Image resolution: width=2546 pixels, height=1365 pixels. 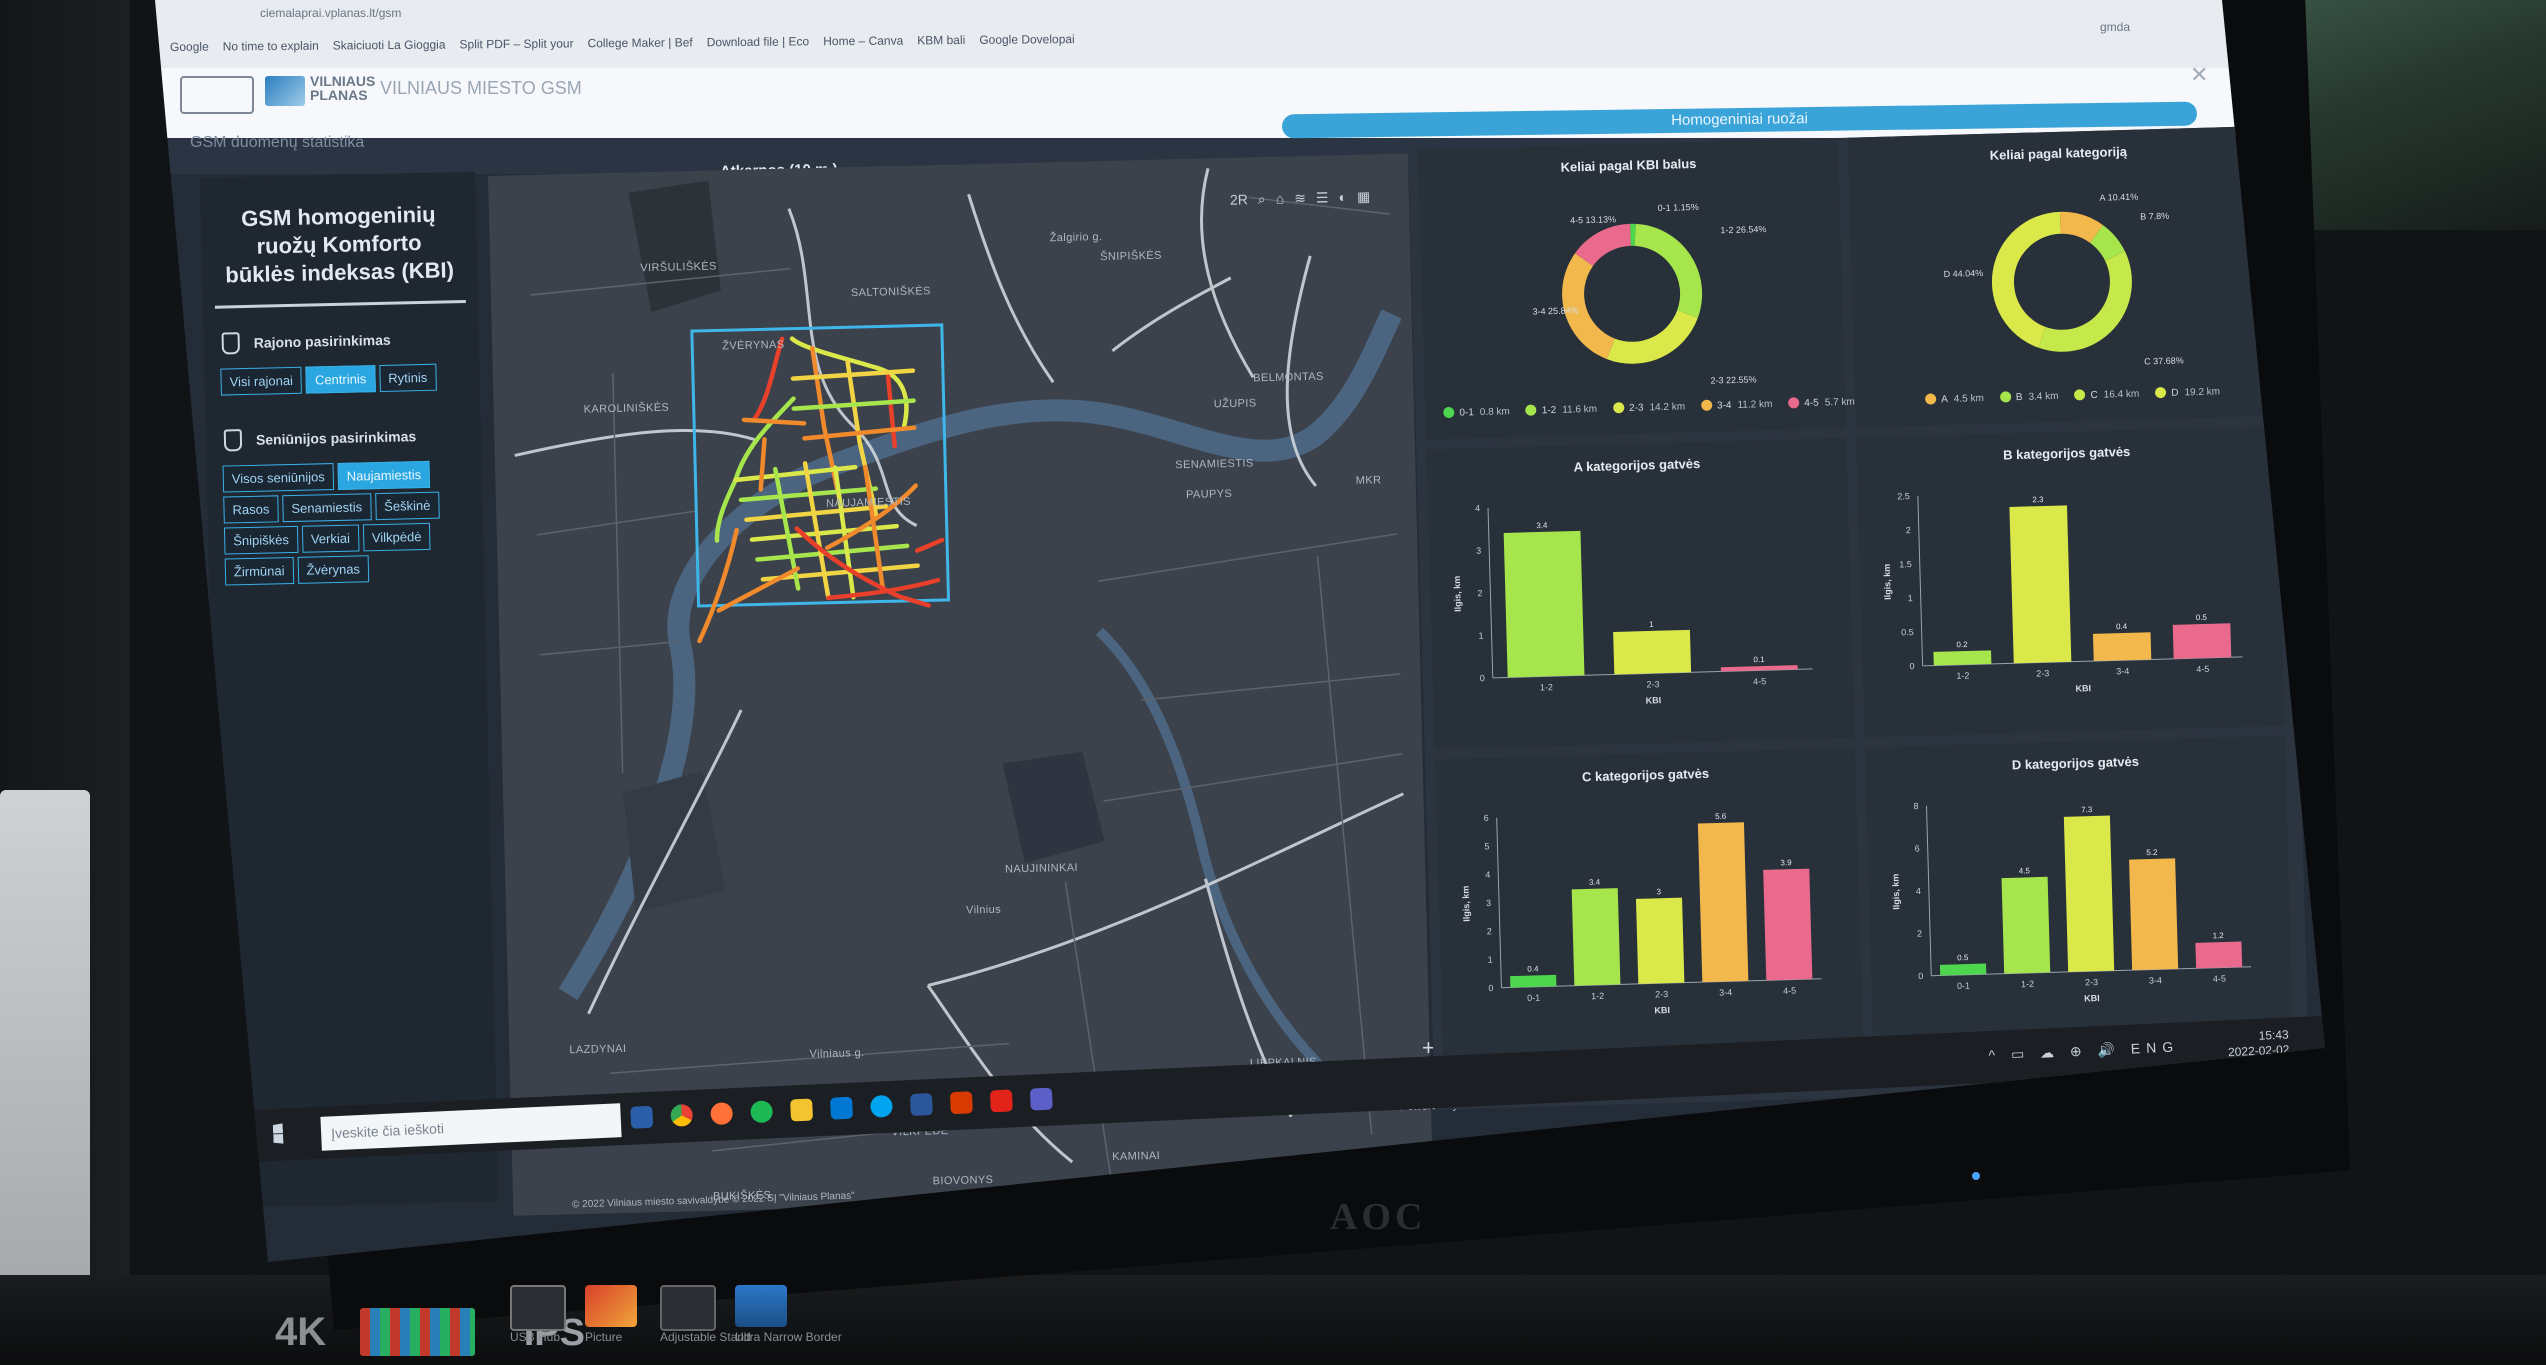 I want to click on bar-data-label: 3, so click(x=1658, y=891).